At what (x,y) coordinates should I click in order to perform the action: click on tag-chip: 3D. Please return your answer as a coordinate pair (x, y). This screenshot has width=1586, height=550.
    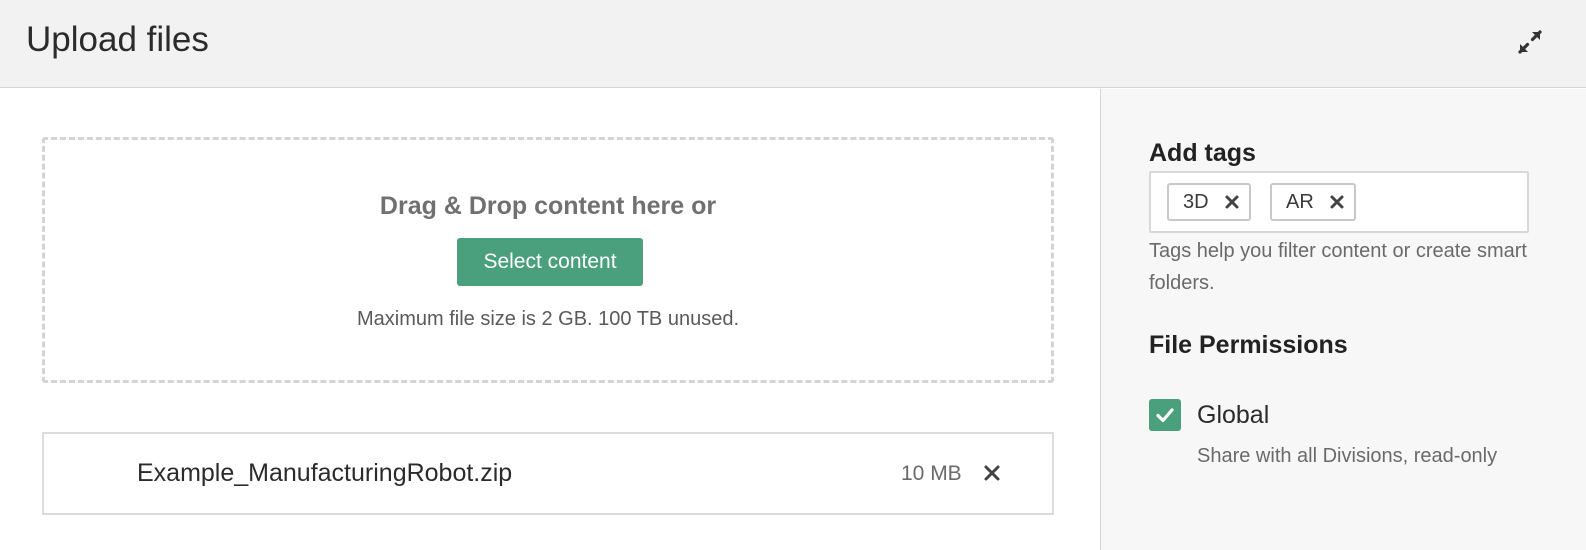
    Looking at the image, I should click on (1209, 202).